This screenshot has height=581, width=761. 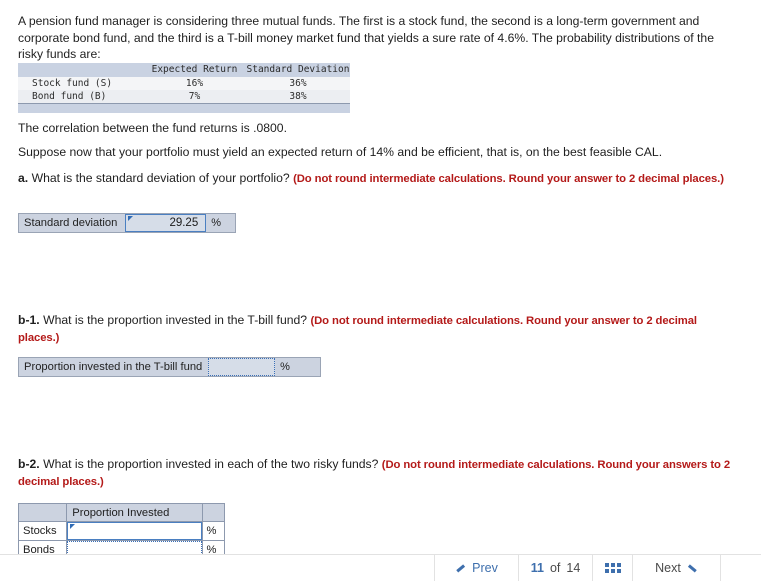 What do you see at coordinates (485, 568) in the screenshot?
I see `prev-label: Prev` at bounding box center [485, 568].